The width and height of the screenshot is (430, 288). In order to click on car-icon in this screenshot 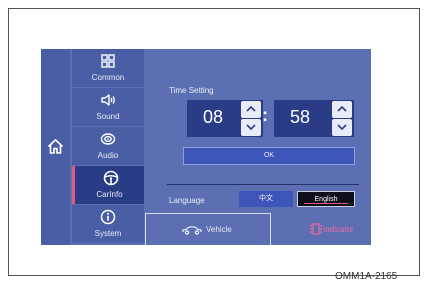, I will do `click(192, 230)`.